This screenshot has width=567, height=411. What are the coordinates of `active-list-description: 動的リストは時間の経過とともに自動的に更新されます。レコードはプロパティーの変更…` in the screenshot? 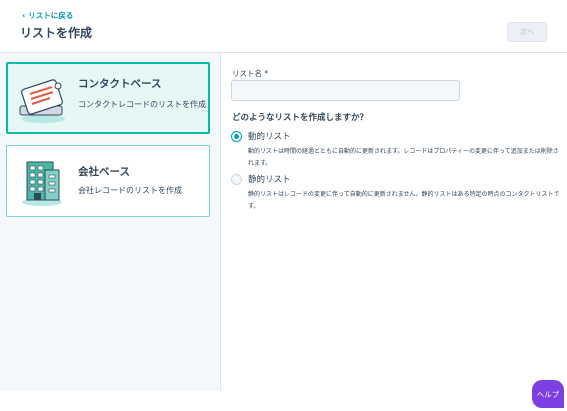 It's located at (403, 157).